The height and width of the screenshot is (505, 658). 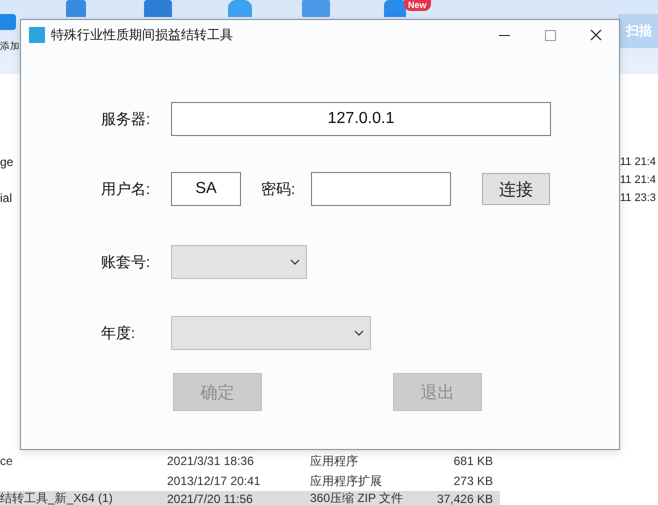 I want to click on file-row: 结转工具_新_X64 (1) 2021/7/20 11:56 360压缩 ZIP 文件 37,426 KB, so click(x=250, y=498).